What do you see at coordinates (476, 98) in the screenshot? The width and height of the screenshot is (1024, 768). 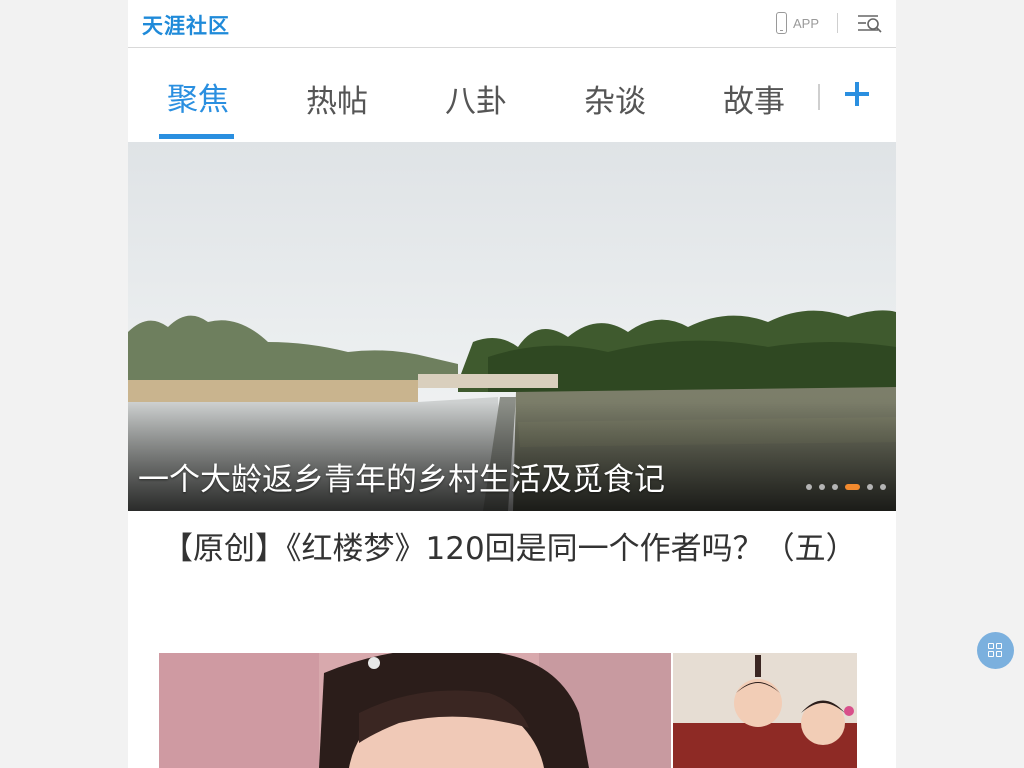 I see `tab-gossip: 八卦` at bounding box center [476, 98].